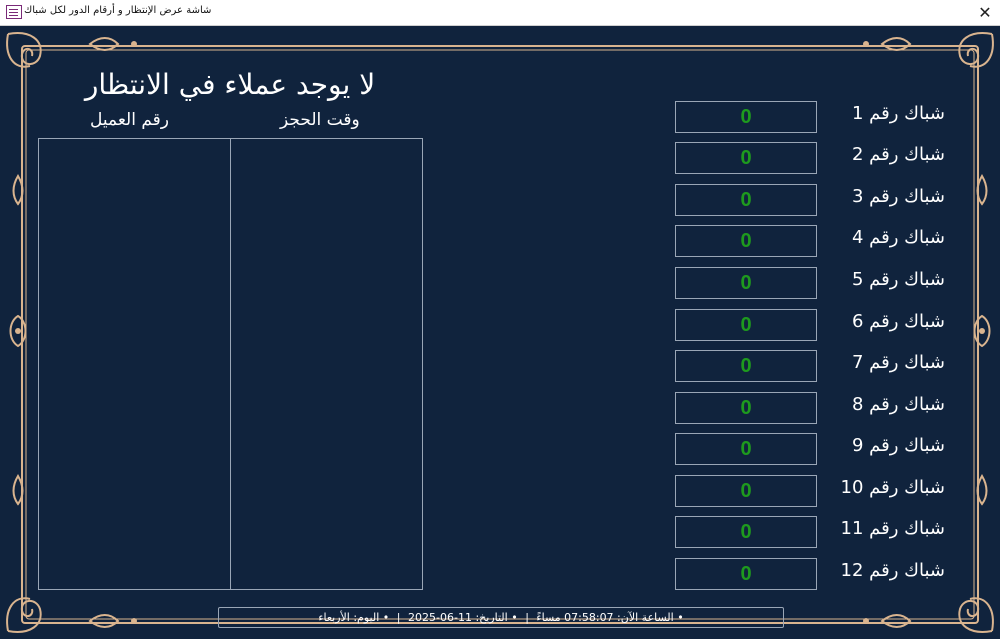 Image resolution: width=1000 pixels, height=639 pixels. I want to click on window-4-label: شباك رقم 4, so click(898, 237).